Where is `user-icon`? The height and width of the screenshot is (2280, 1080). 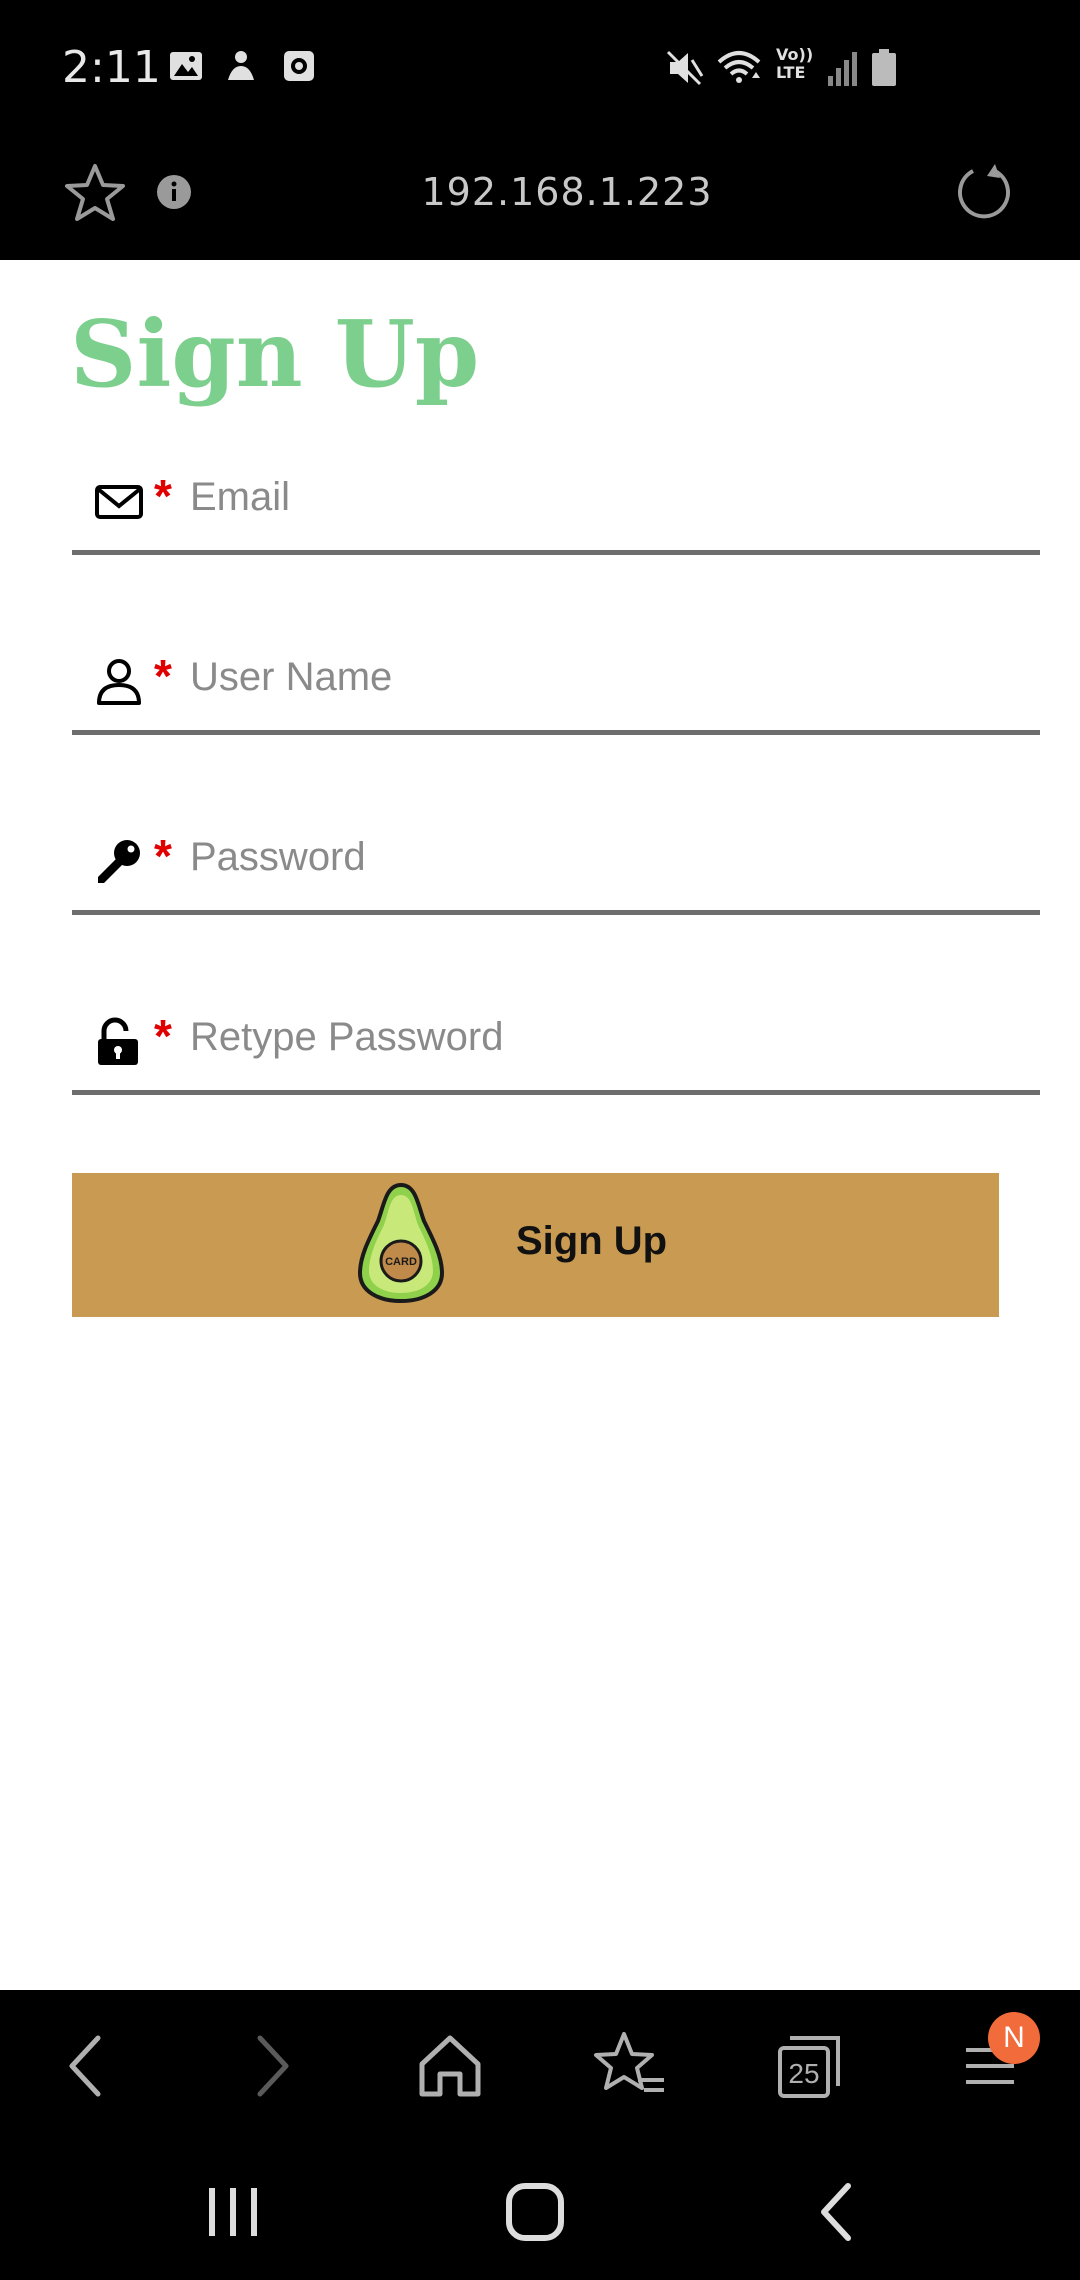
user-icon is located at coordinates (119, 682).